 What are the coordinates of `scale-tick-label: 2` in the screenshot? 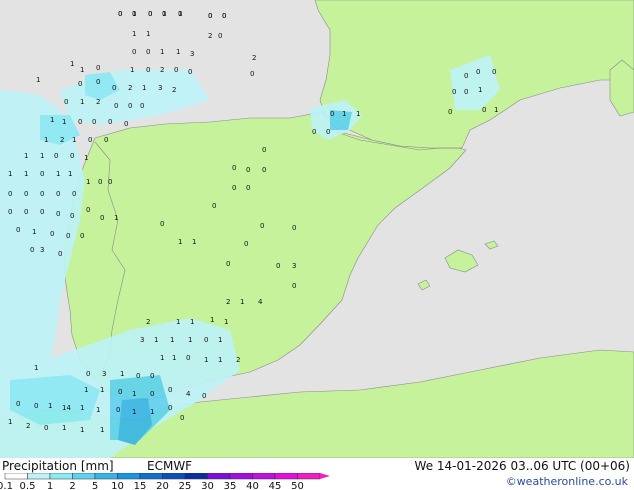 It's located at (72, 485).